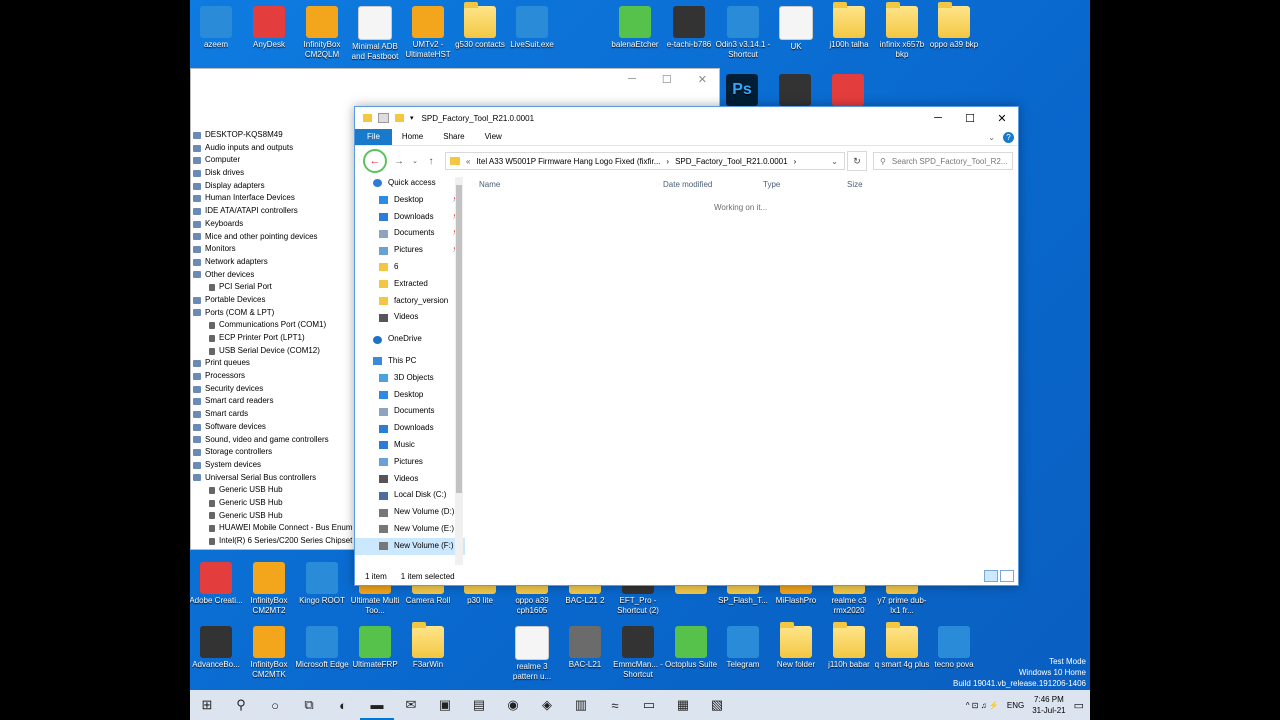 Image resolution: width=1280 pixels, height=720 pixels. Describe the element at coordinates (635, 28) in the screenshot. I see `desktop-icon: balenaEtcher` at that location.